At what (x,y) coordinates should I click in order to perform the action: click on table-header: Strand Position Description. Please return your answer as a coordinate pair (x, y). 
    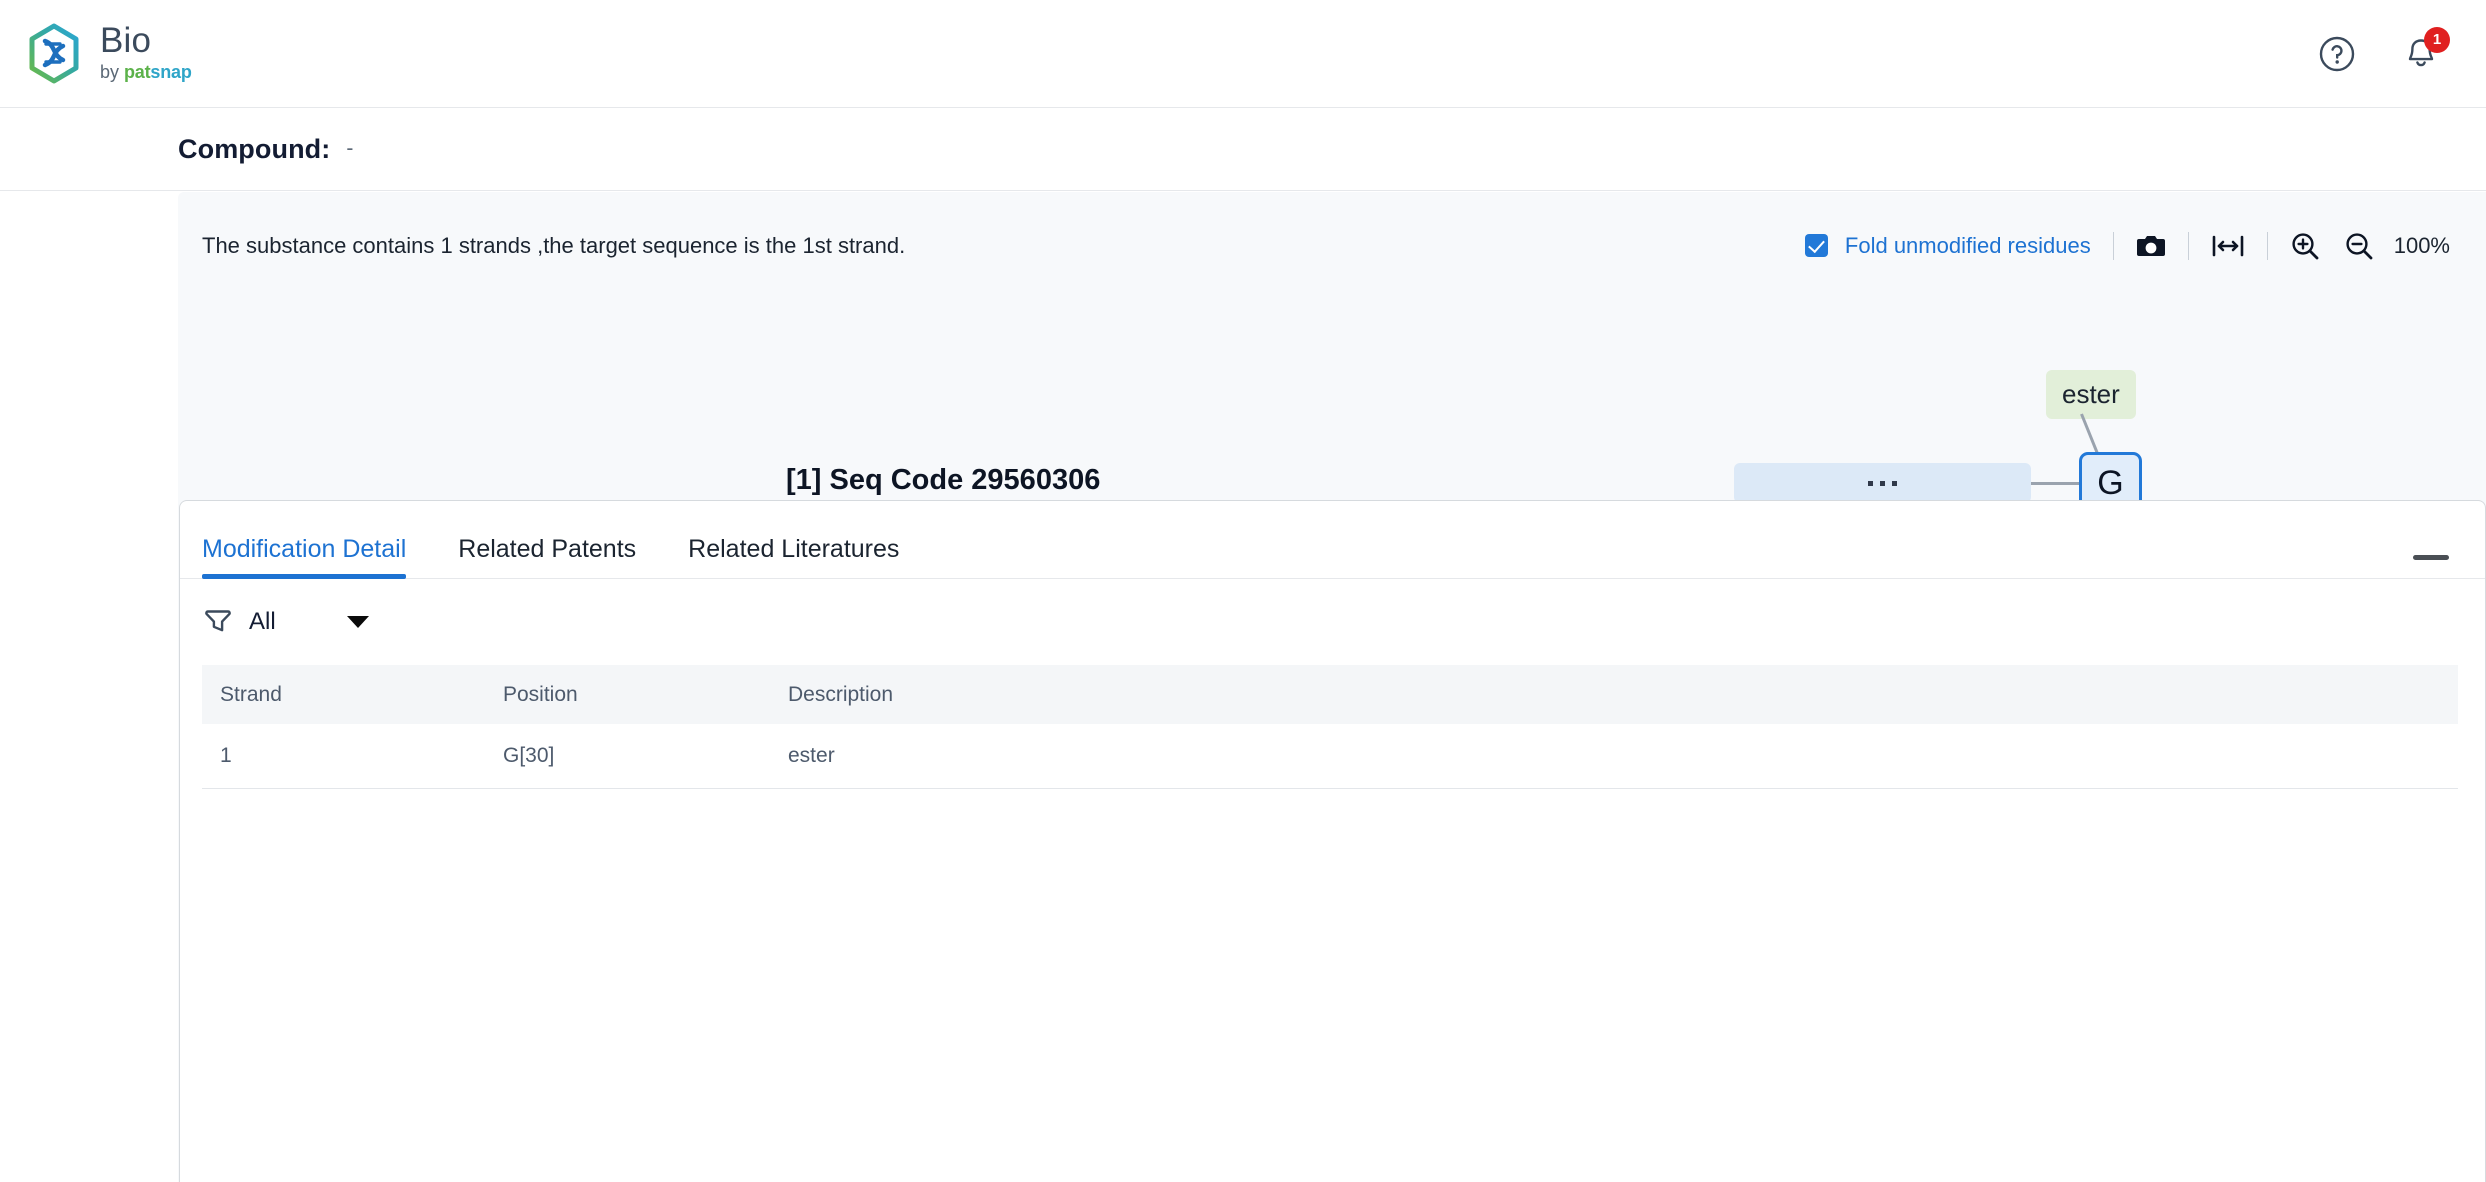
    Looking at the image, I should click on (1330, 694).